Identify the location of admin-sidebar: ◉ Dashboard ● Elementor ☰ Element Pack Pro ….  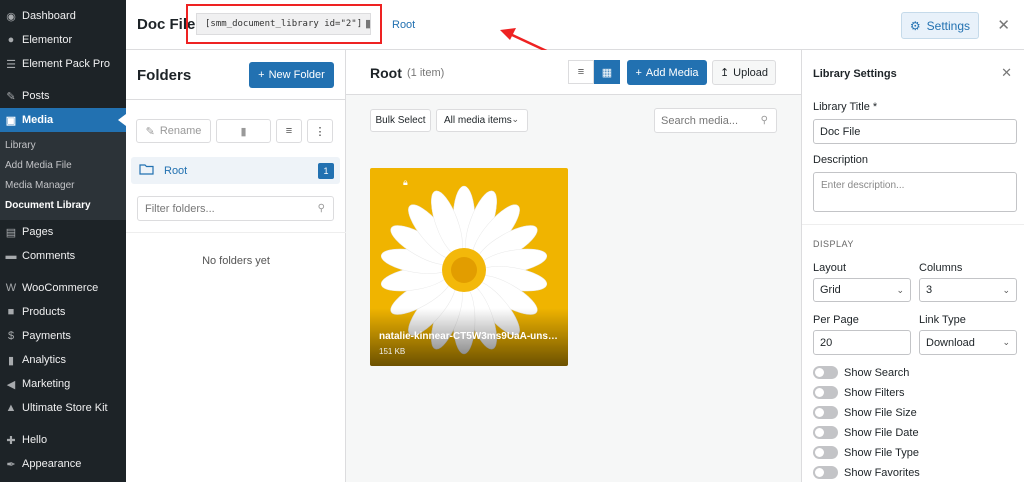
(63, 241).